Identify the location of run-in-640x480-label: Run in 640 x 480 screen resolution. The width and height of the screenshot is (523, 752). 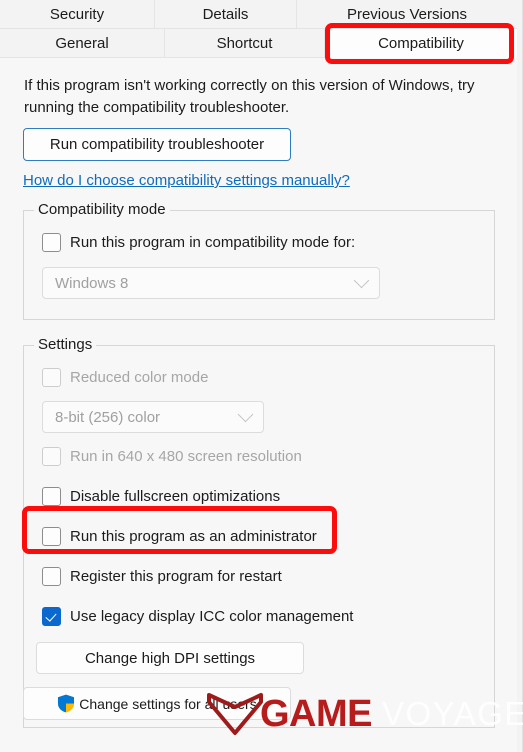
(186, 456).